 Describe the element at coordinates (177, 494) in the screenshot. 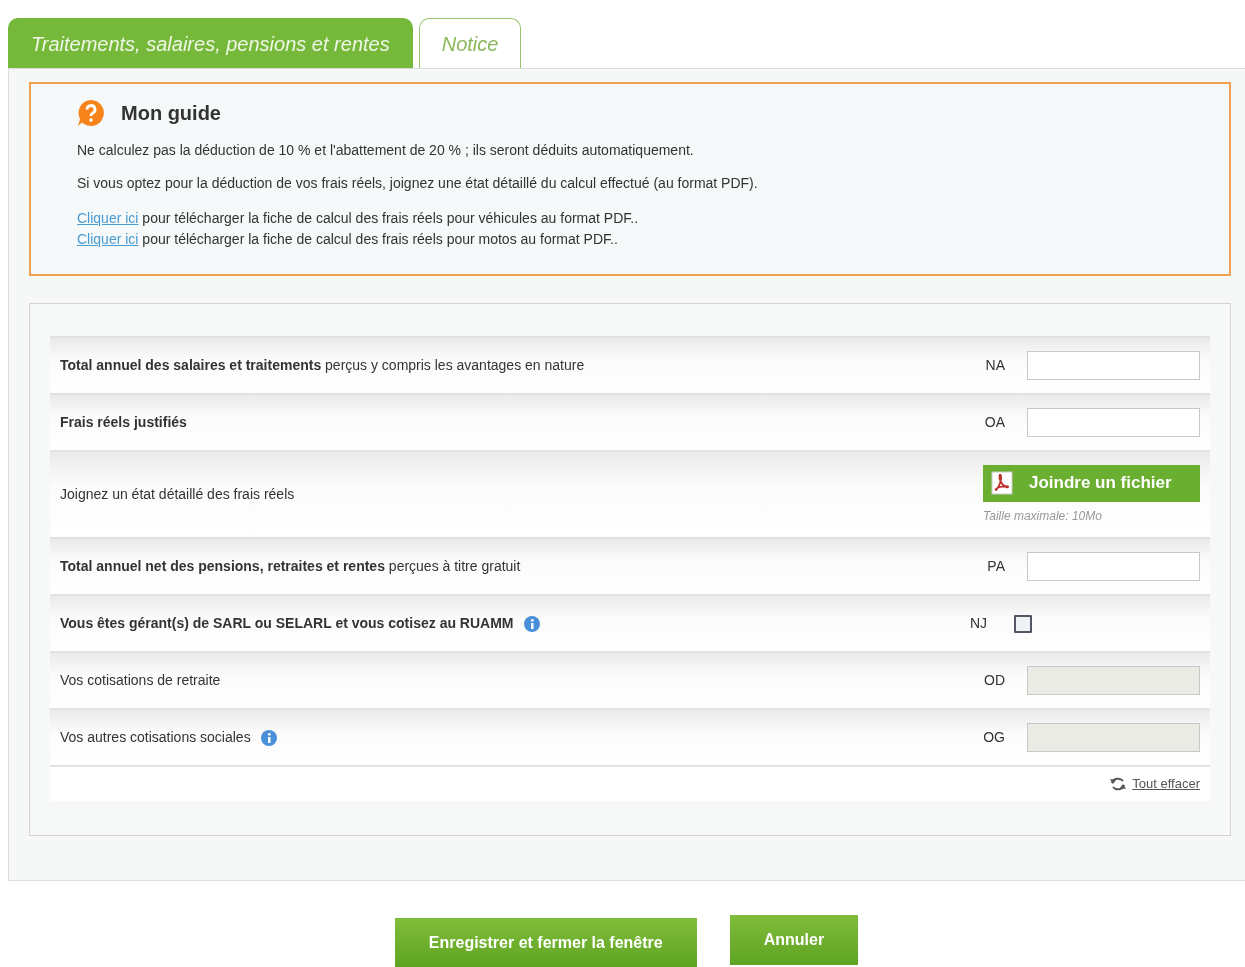

I see `field-label: Joignez un état détaillé des frais réels` at that location.